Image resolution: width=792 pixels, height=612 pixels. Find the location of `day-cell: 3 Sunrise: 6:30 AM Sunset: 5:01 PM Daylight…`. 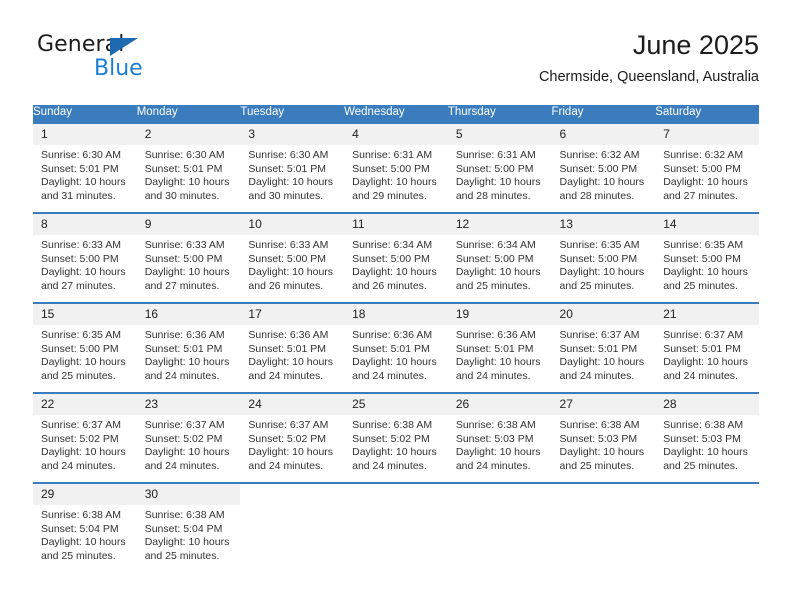

day-cell: 3 Sunrise: 6:30 AM Sunset: 5:01 PM Daylight… is located at coordinates (292, 168).